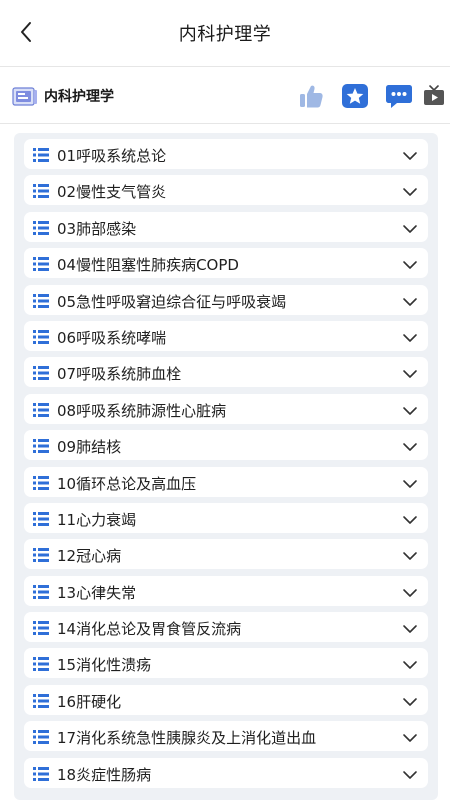 The width and height of the screenshot is (450, 800). What do you see at coordinates (104, 665) in the screenshot?
I see `chapter-label: 15消化性溃疡` at bounding box center [104, 665].